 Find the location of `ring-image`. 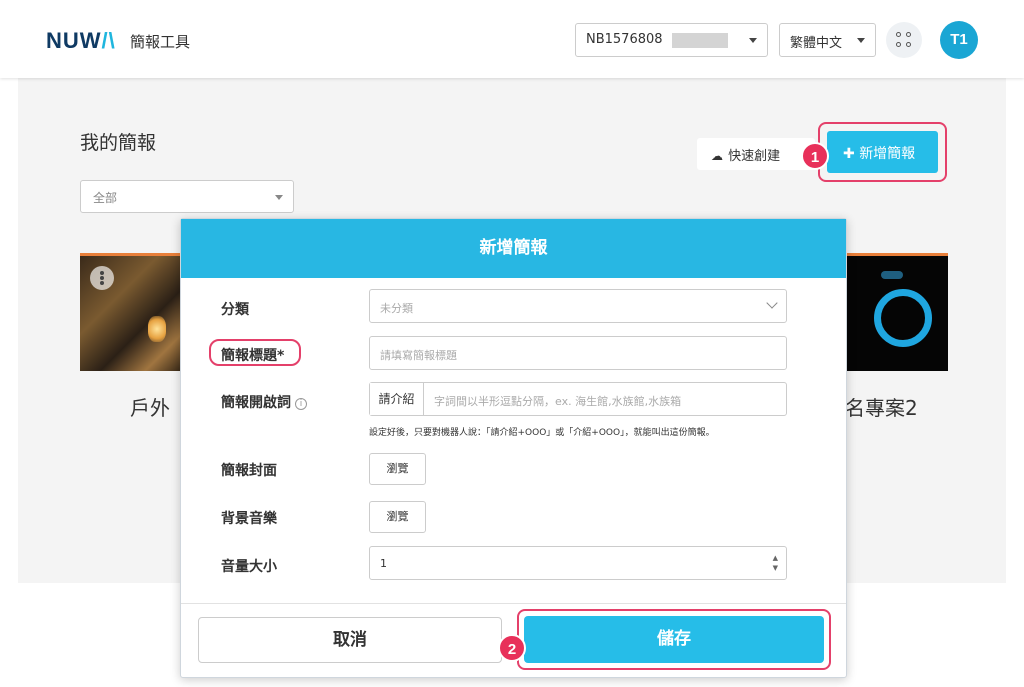

ring-image is located at coordinates (903, 318).